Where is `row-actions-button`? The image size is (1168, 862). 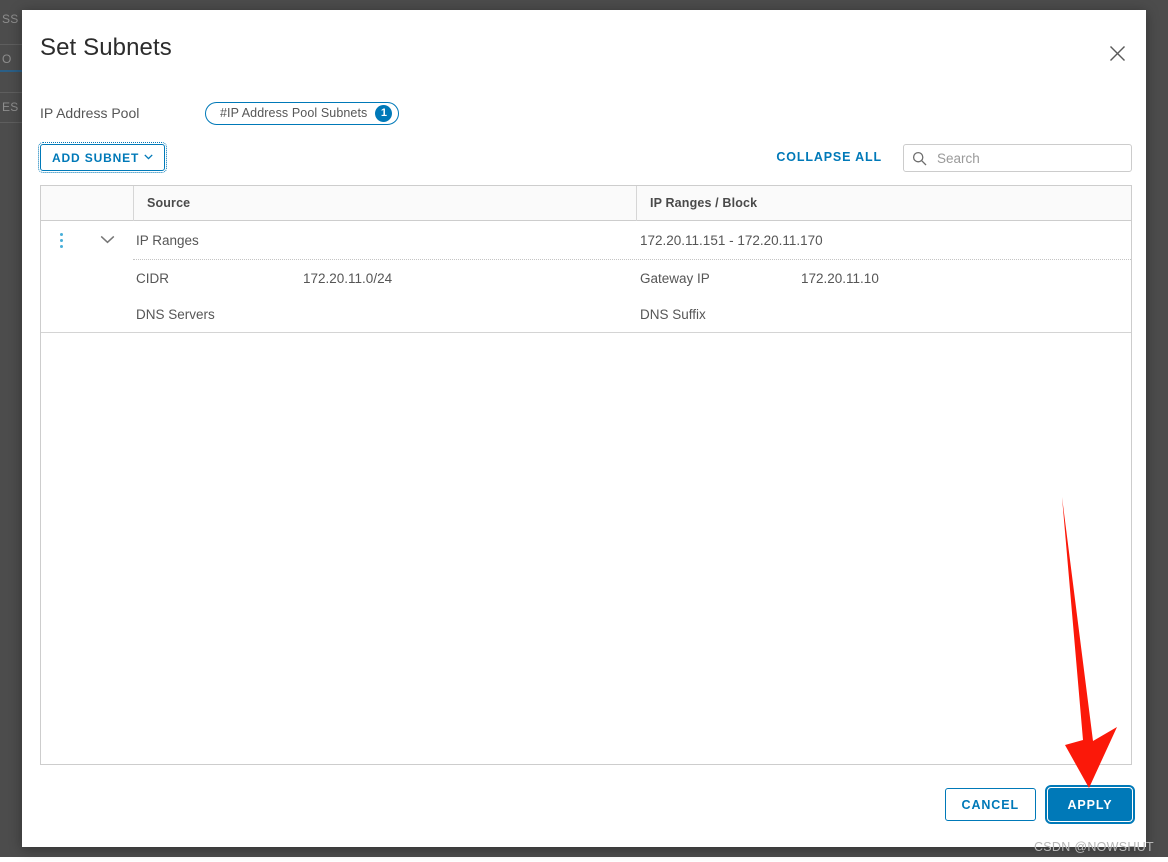
row-actions-button is located at coordinates (61, 240).